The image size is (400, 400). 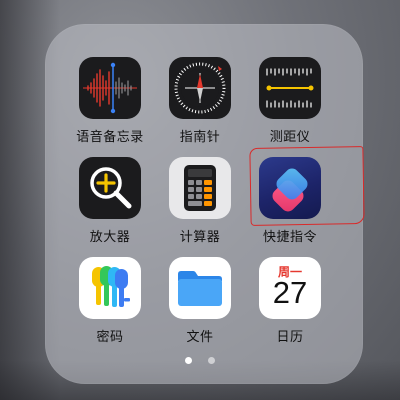 I want to click on app-voice-memos: 语音备忘录, so click(x=110, y=101).